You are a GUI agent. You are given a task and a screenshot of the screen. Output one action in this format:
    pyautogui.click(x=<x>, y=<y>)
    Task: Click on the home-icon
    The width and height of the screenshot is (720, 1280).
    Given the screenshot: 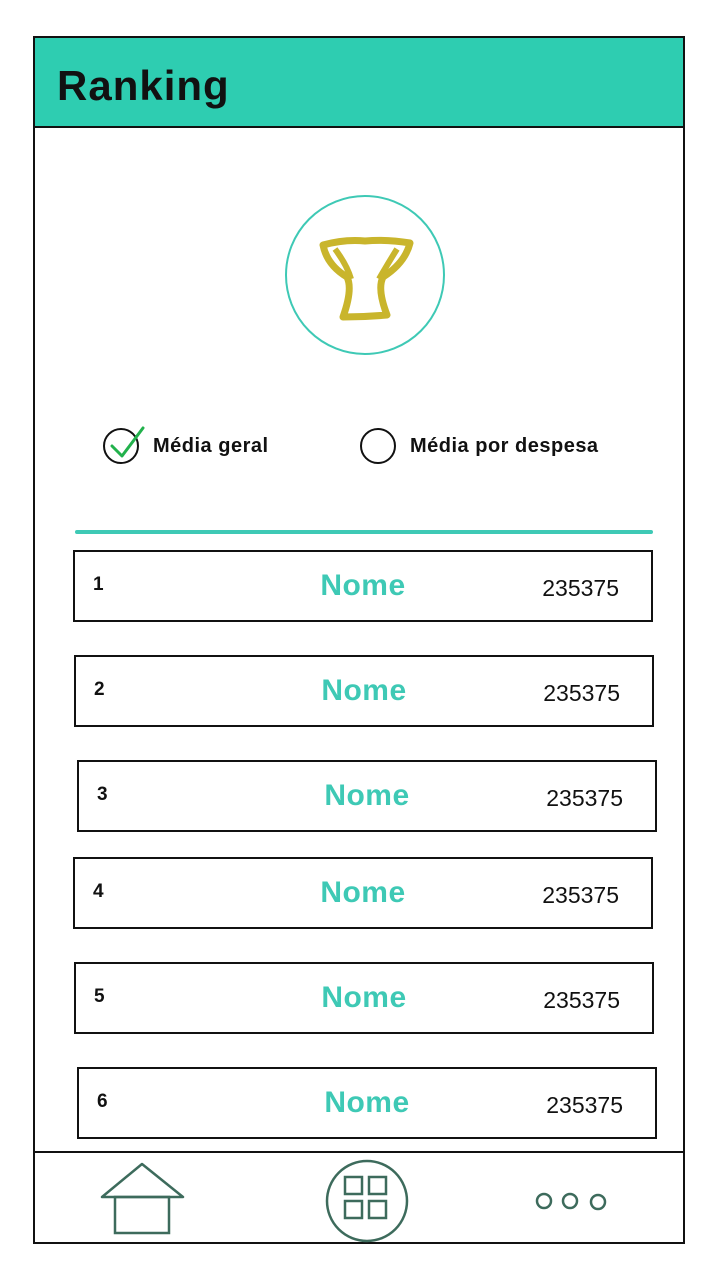 What is the action you would take?
    pyautogui.click(x=142, y=1198)
    